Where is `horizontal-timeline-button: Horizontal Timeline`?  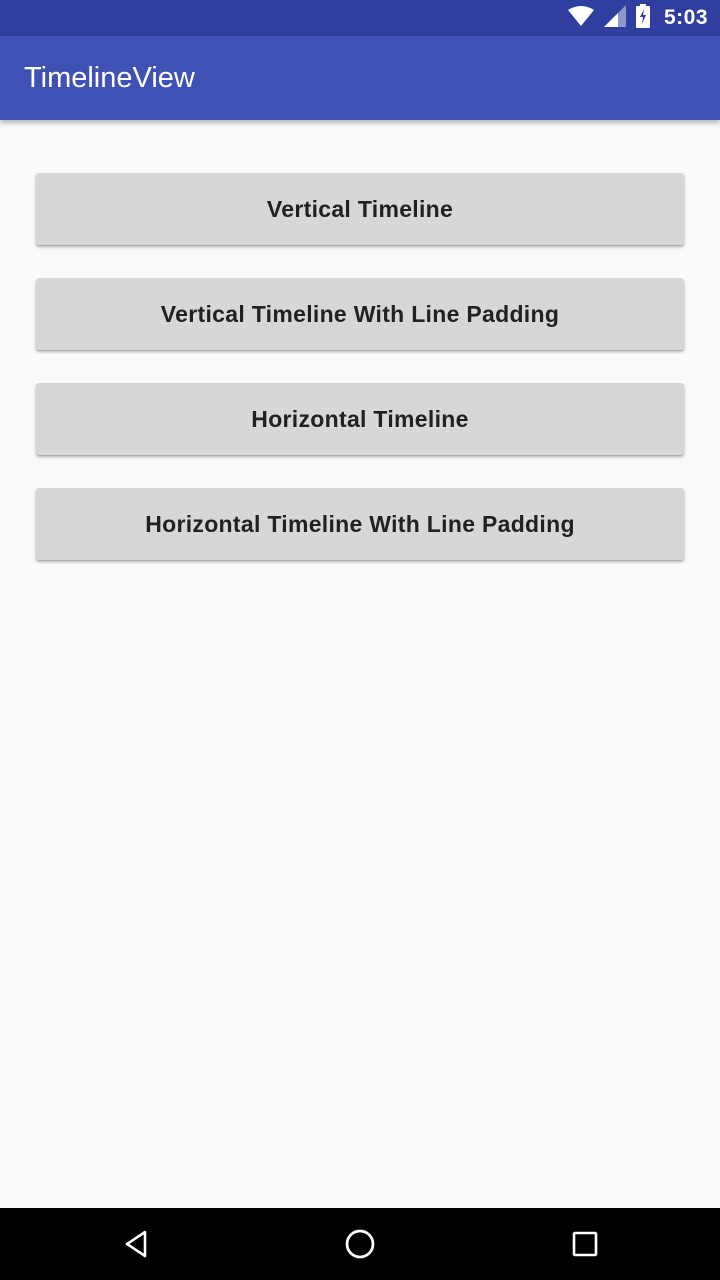 horizontal-timeline-button: Horizontal Timeline is located at coordinates (360, 419).